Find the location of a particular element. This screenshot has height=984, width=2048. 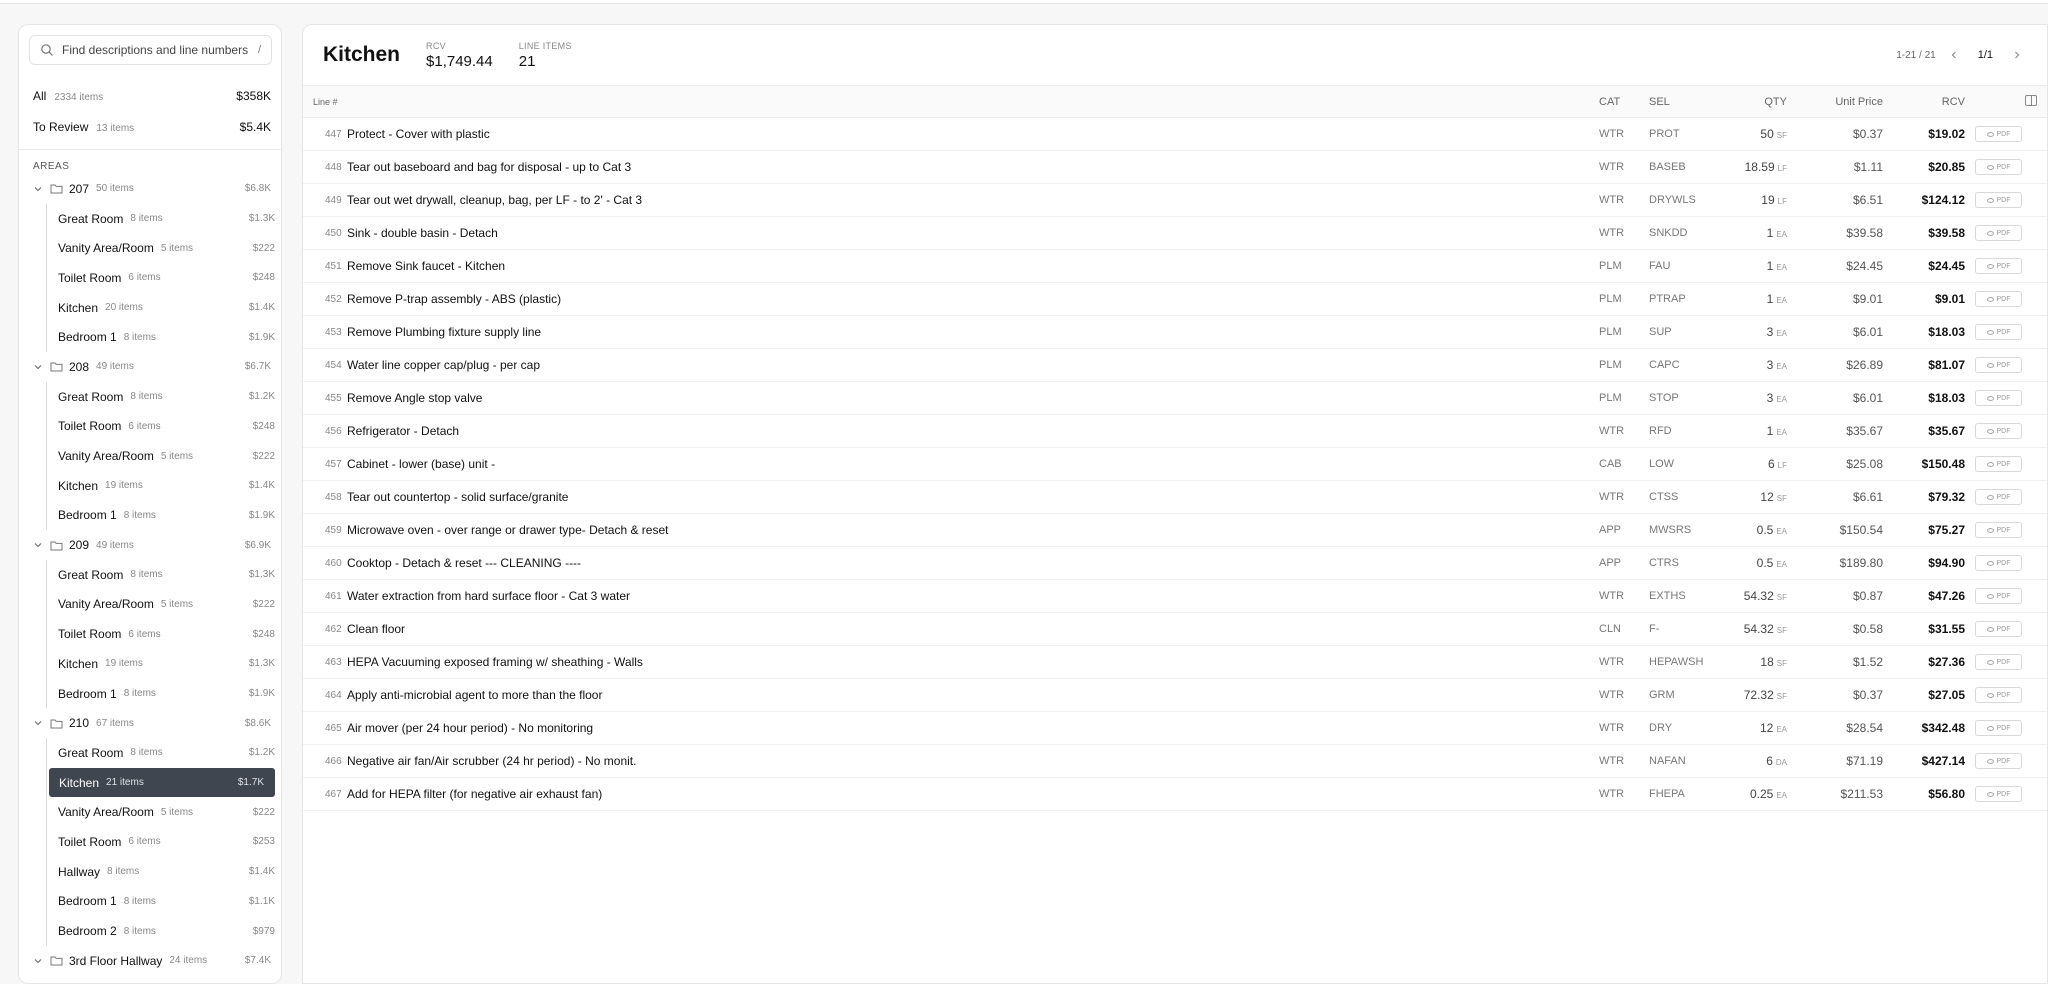

quantity-value: 3 is located at coordinates (1770, 398).